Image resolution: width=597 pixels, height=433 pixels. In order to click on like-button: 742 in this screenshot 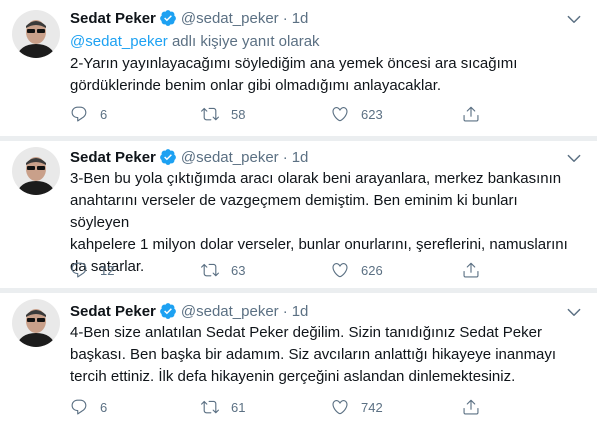, I will do `click(357, 407)`.